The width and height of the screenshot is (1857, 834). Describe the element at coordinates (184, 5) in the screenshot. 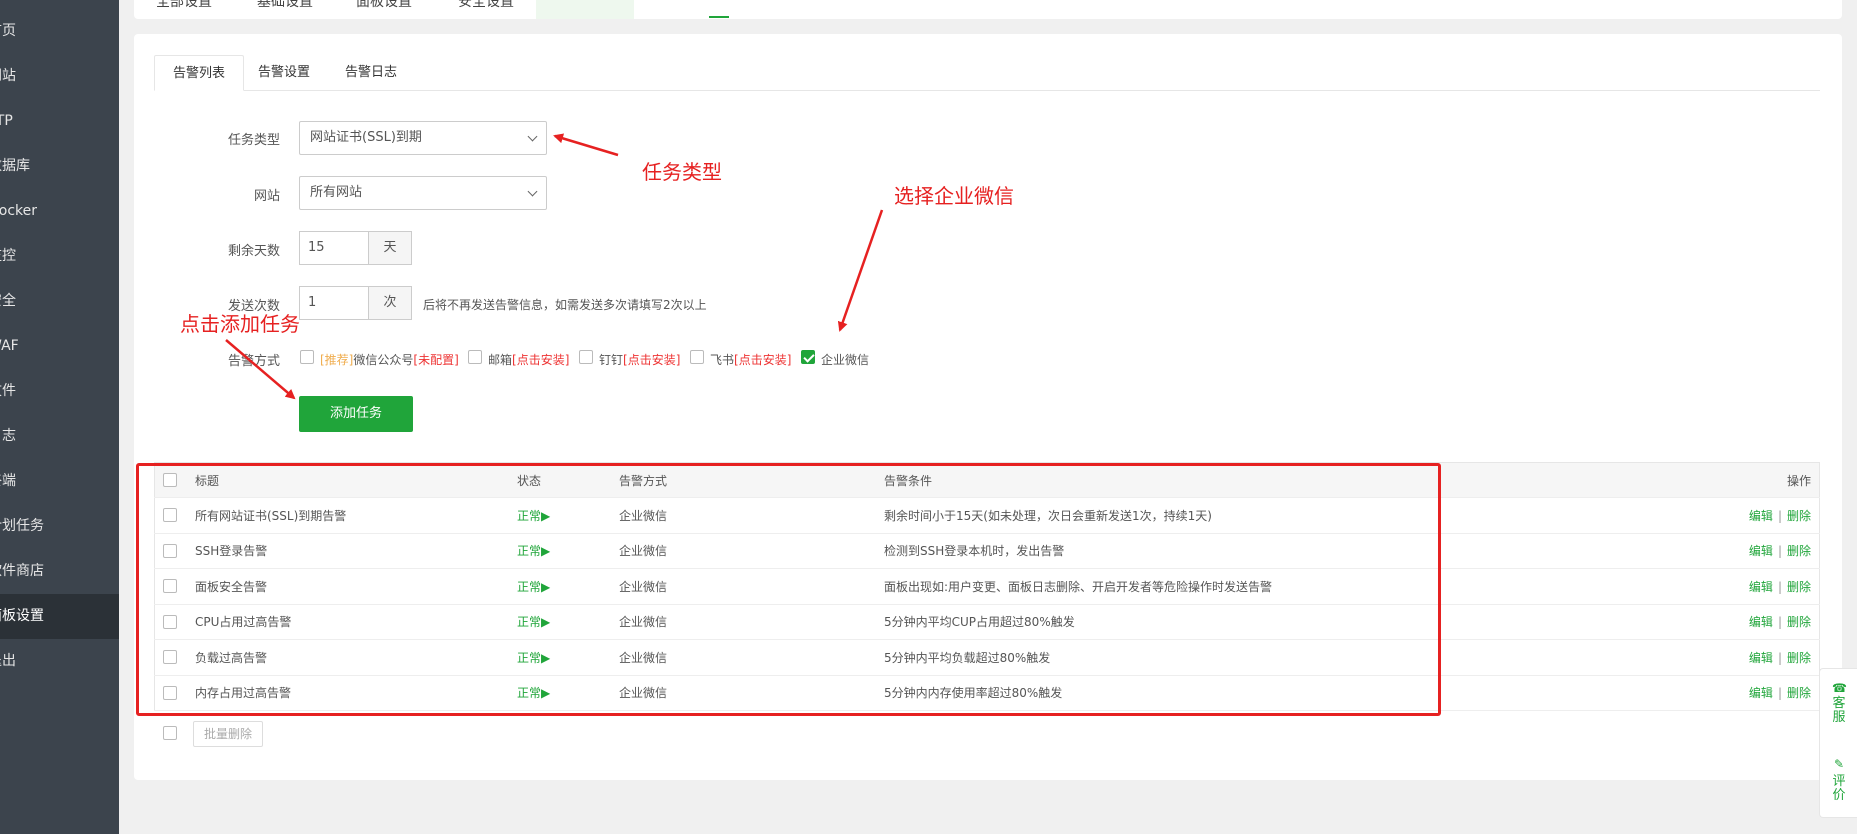

I see `top-tab-all: 全部设置` at that location.